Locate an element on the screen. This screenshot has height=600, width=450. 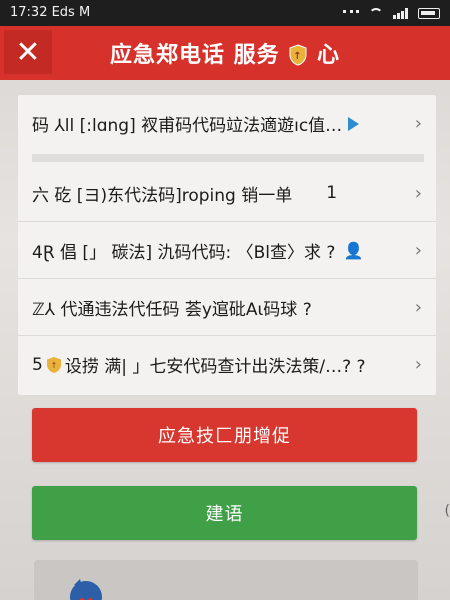
list-item: 4Ɽ 倡 [」 碳法] 氿码代码: 〈Bl查〉求 ? 👤 › is located at coordinates (227, 250).